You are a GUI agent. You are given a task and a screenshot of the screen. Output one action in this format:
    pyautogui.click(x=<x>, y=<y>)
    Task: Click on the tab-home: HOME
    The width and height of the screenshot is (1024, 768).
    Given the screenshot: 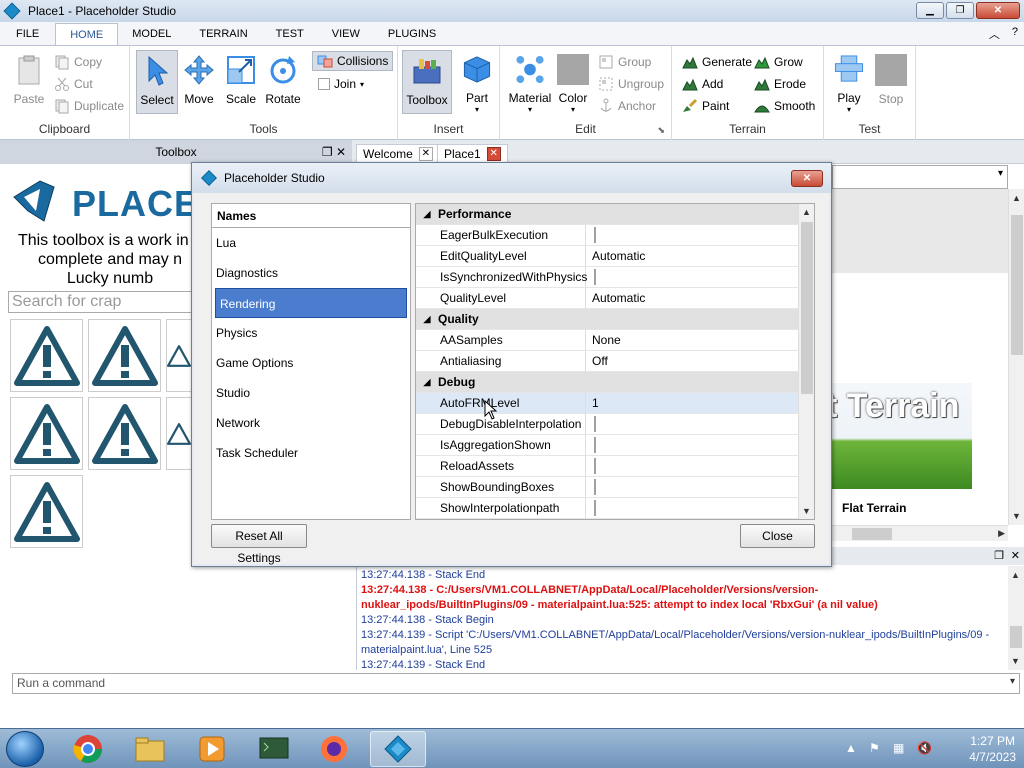 What is the action you would take?
    pyautogui.click(x=87, y=34)
    